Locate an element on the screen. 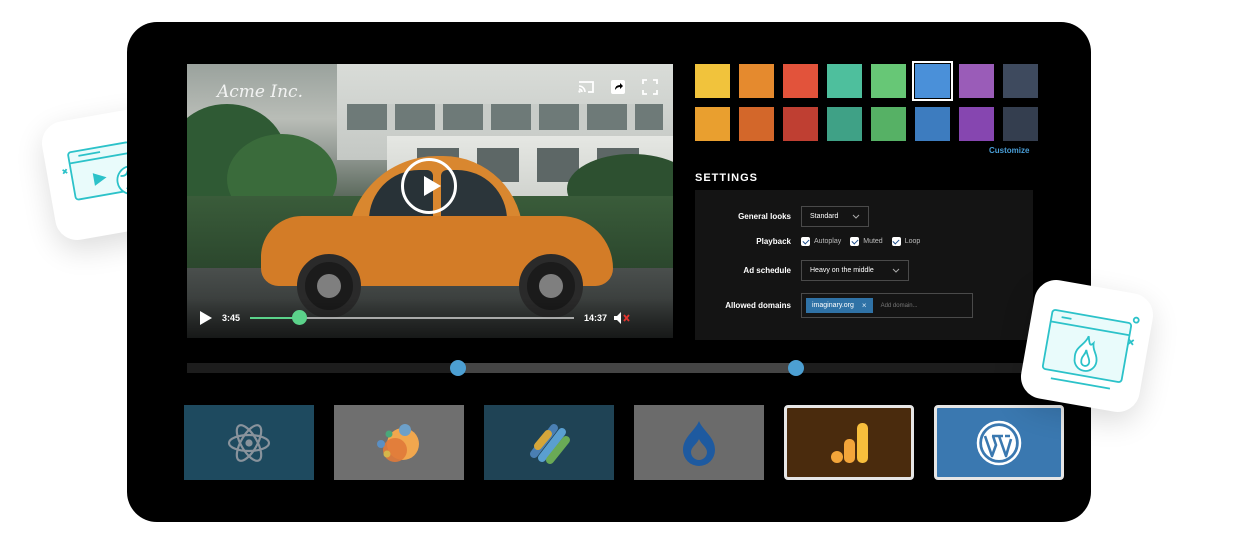 The image size is (1243, 548). integration-tile-drupal is located at coordinates (699, 442).